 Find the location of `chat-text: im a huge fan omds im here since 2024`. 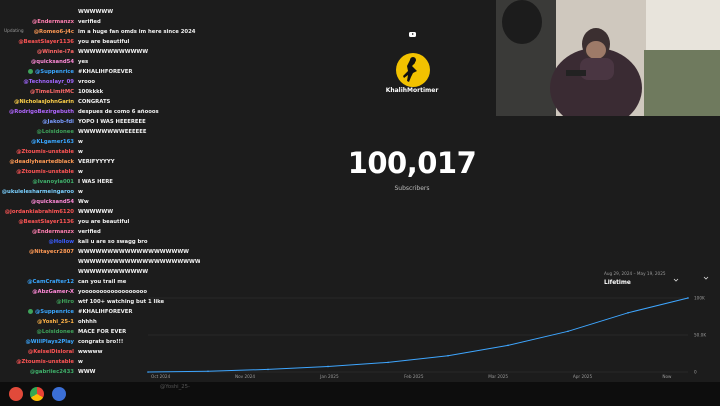

chat-text: im a huge fan omds im here since 2024 is located at coordinates (137, 32).